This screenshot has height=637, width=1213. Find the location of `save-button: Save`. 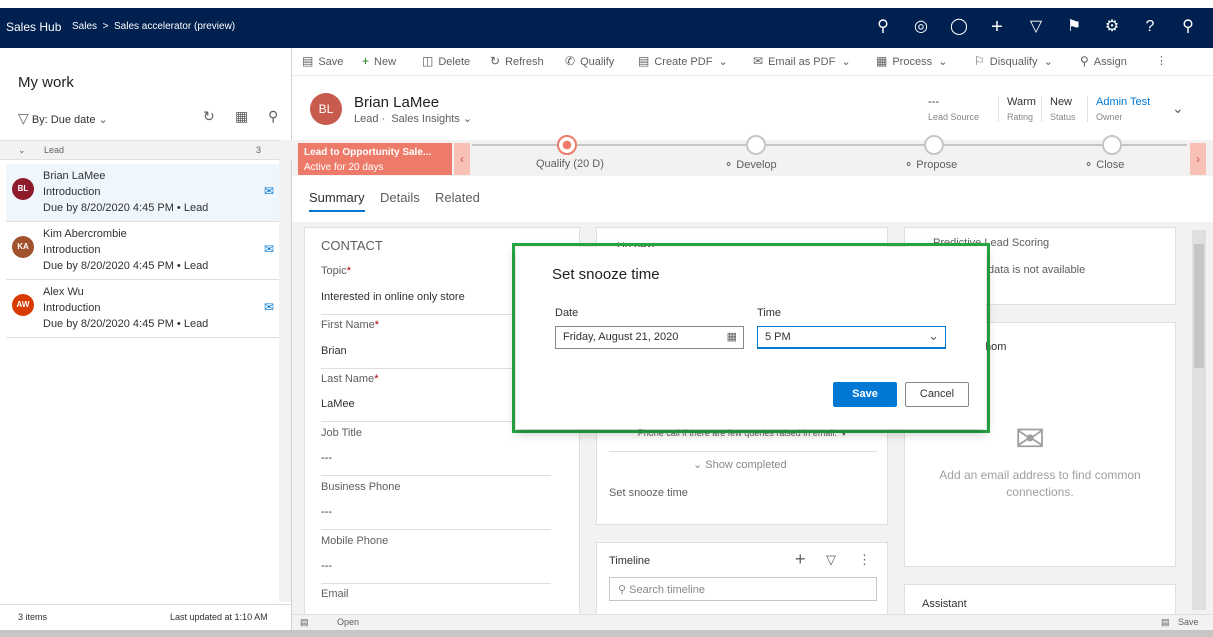

save-button: Save is located at coordinates (865, 394).